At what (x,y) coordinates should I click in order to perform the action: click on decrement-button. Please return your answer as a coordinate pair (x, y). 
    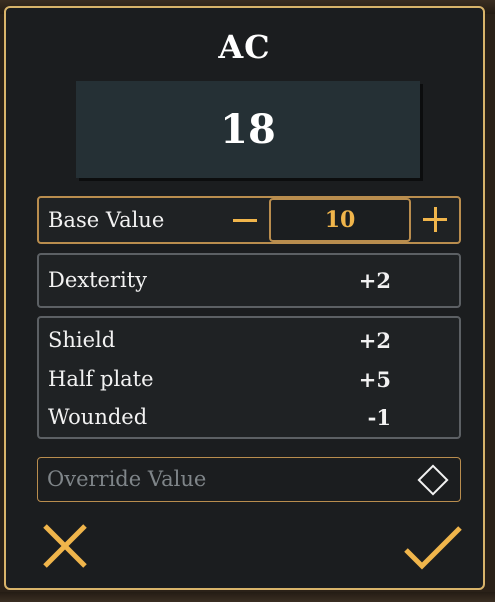
    Looking at the image, I should click on (245, 220).